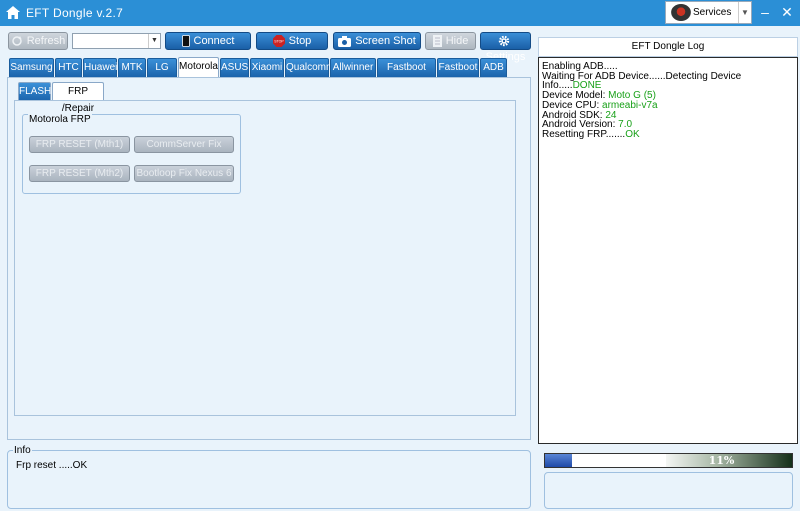 The width and height of the screenshot is (800, 511). Describe the element at coordinates (162, 67) in the screenshot. I see `tab-lg: LG` at that location.